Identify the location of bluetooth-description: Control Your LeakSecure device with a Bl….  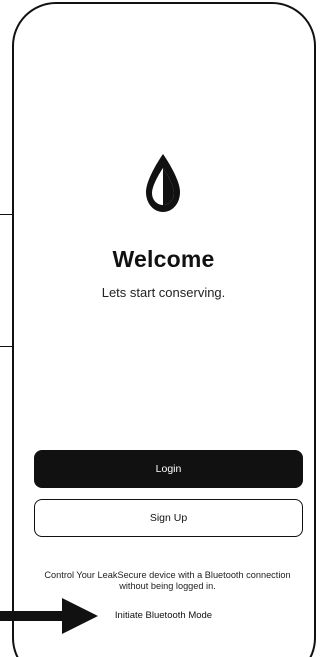
(167, 580).